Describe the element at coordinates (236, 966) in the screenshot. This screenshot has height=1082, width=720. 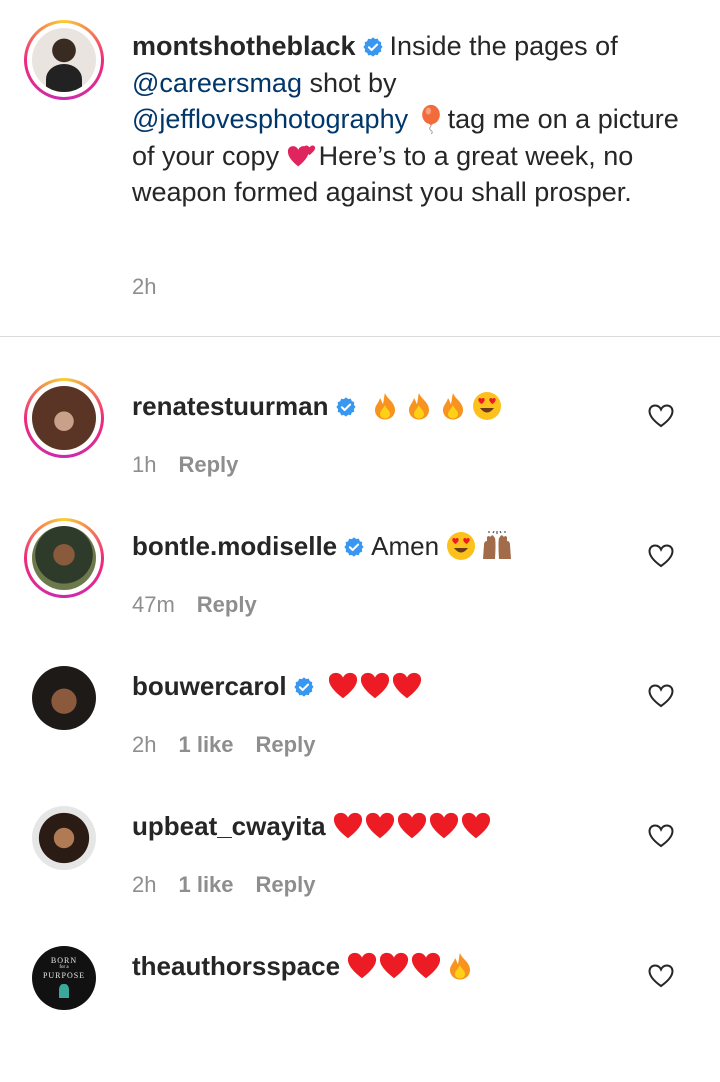
I see `comment-username: theauthorsspace` at that location.